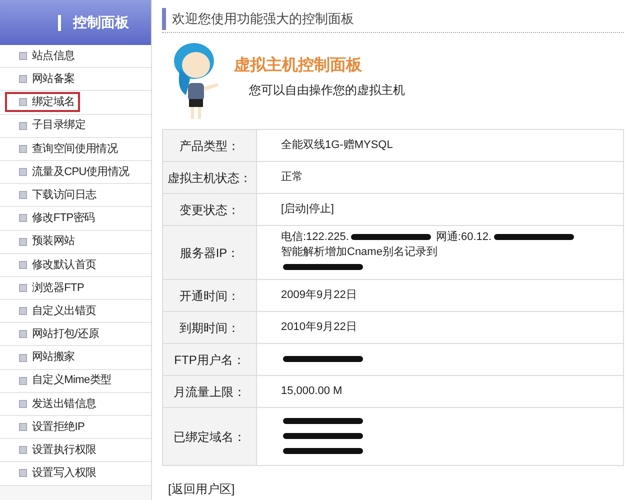 Image resolution: width=634 pixels, height=500 pixels. What do you see at coordinates (463, 237) in the screenshot?
I see `value-text: 网通:60.12.` at bounding box center [463, 237].